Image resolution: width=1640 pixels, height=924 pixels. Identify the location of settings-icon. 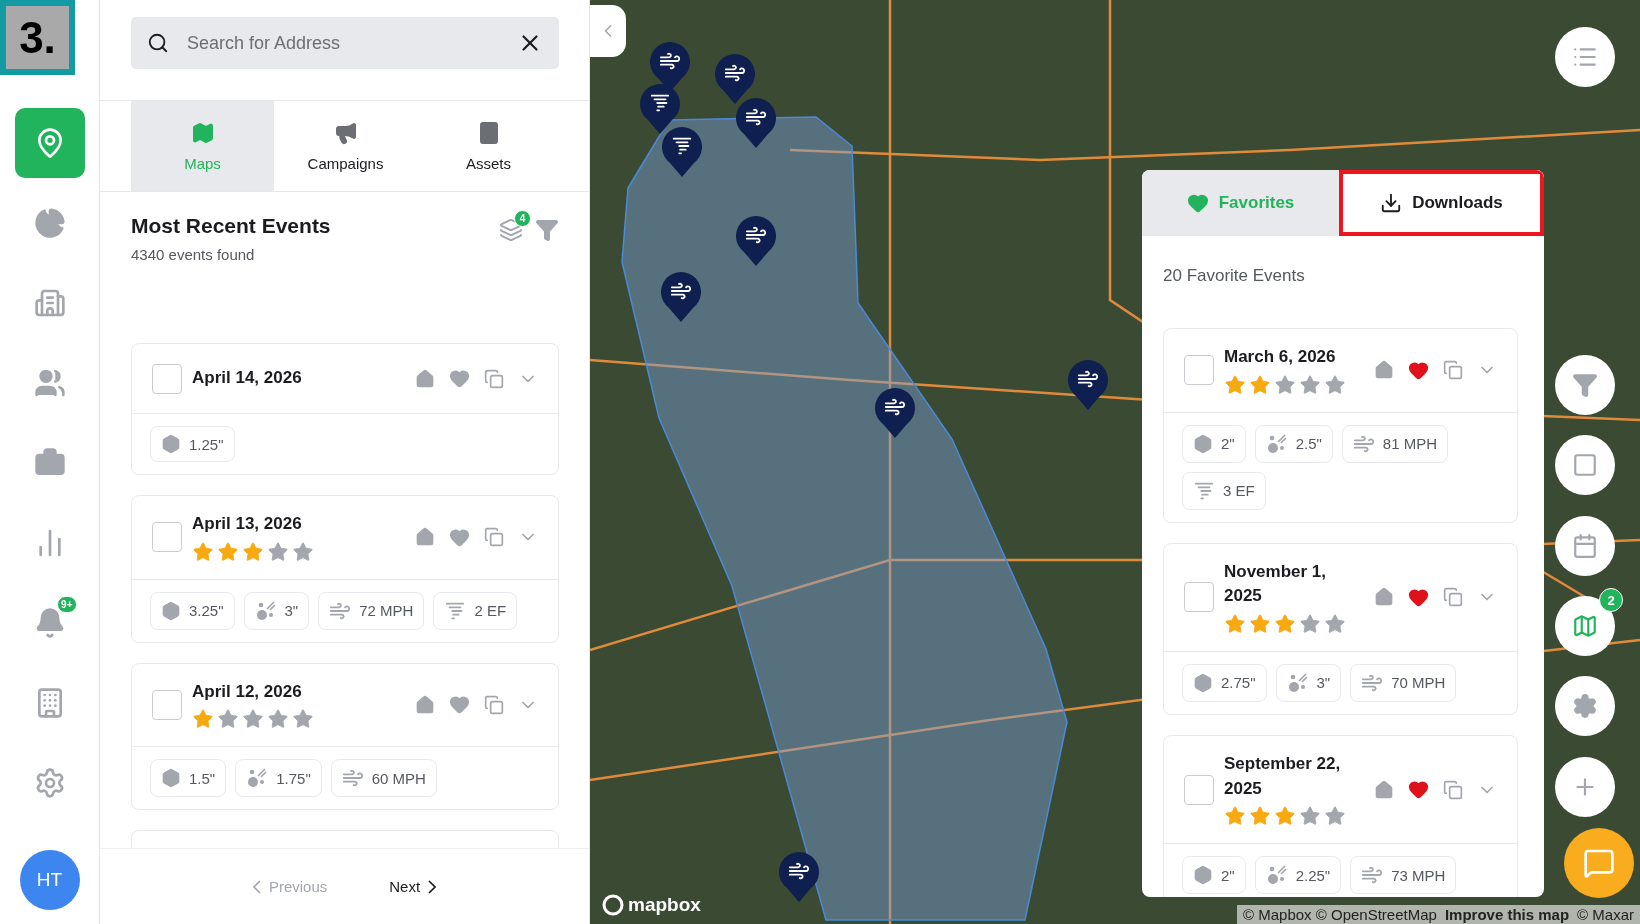
(1585, 706).